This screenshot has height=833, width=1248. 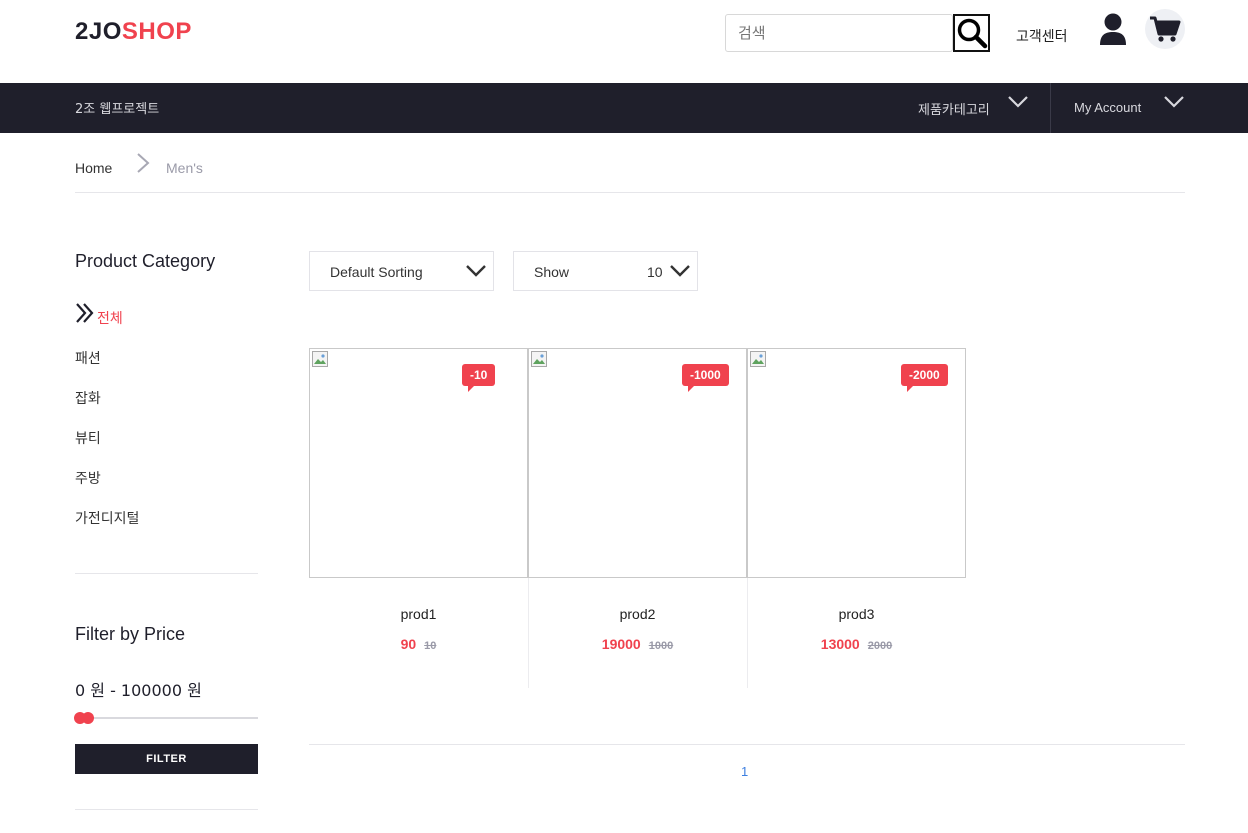 What do you see at coordinates (880, 646) in the screenshot?
I see `product-old-price: 2000` at bounding box center [880, 646].